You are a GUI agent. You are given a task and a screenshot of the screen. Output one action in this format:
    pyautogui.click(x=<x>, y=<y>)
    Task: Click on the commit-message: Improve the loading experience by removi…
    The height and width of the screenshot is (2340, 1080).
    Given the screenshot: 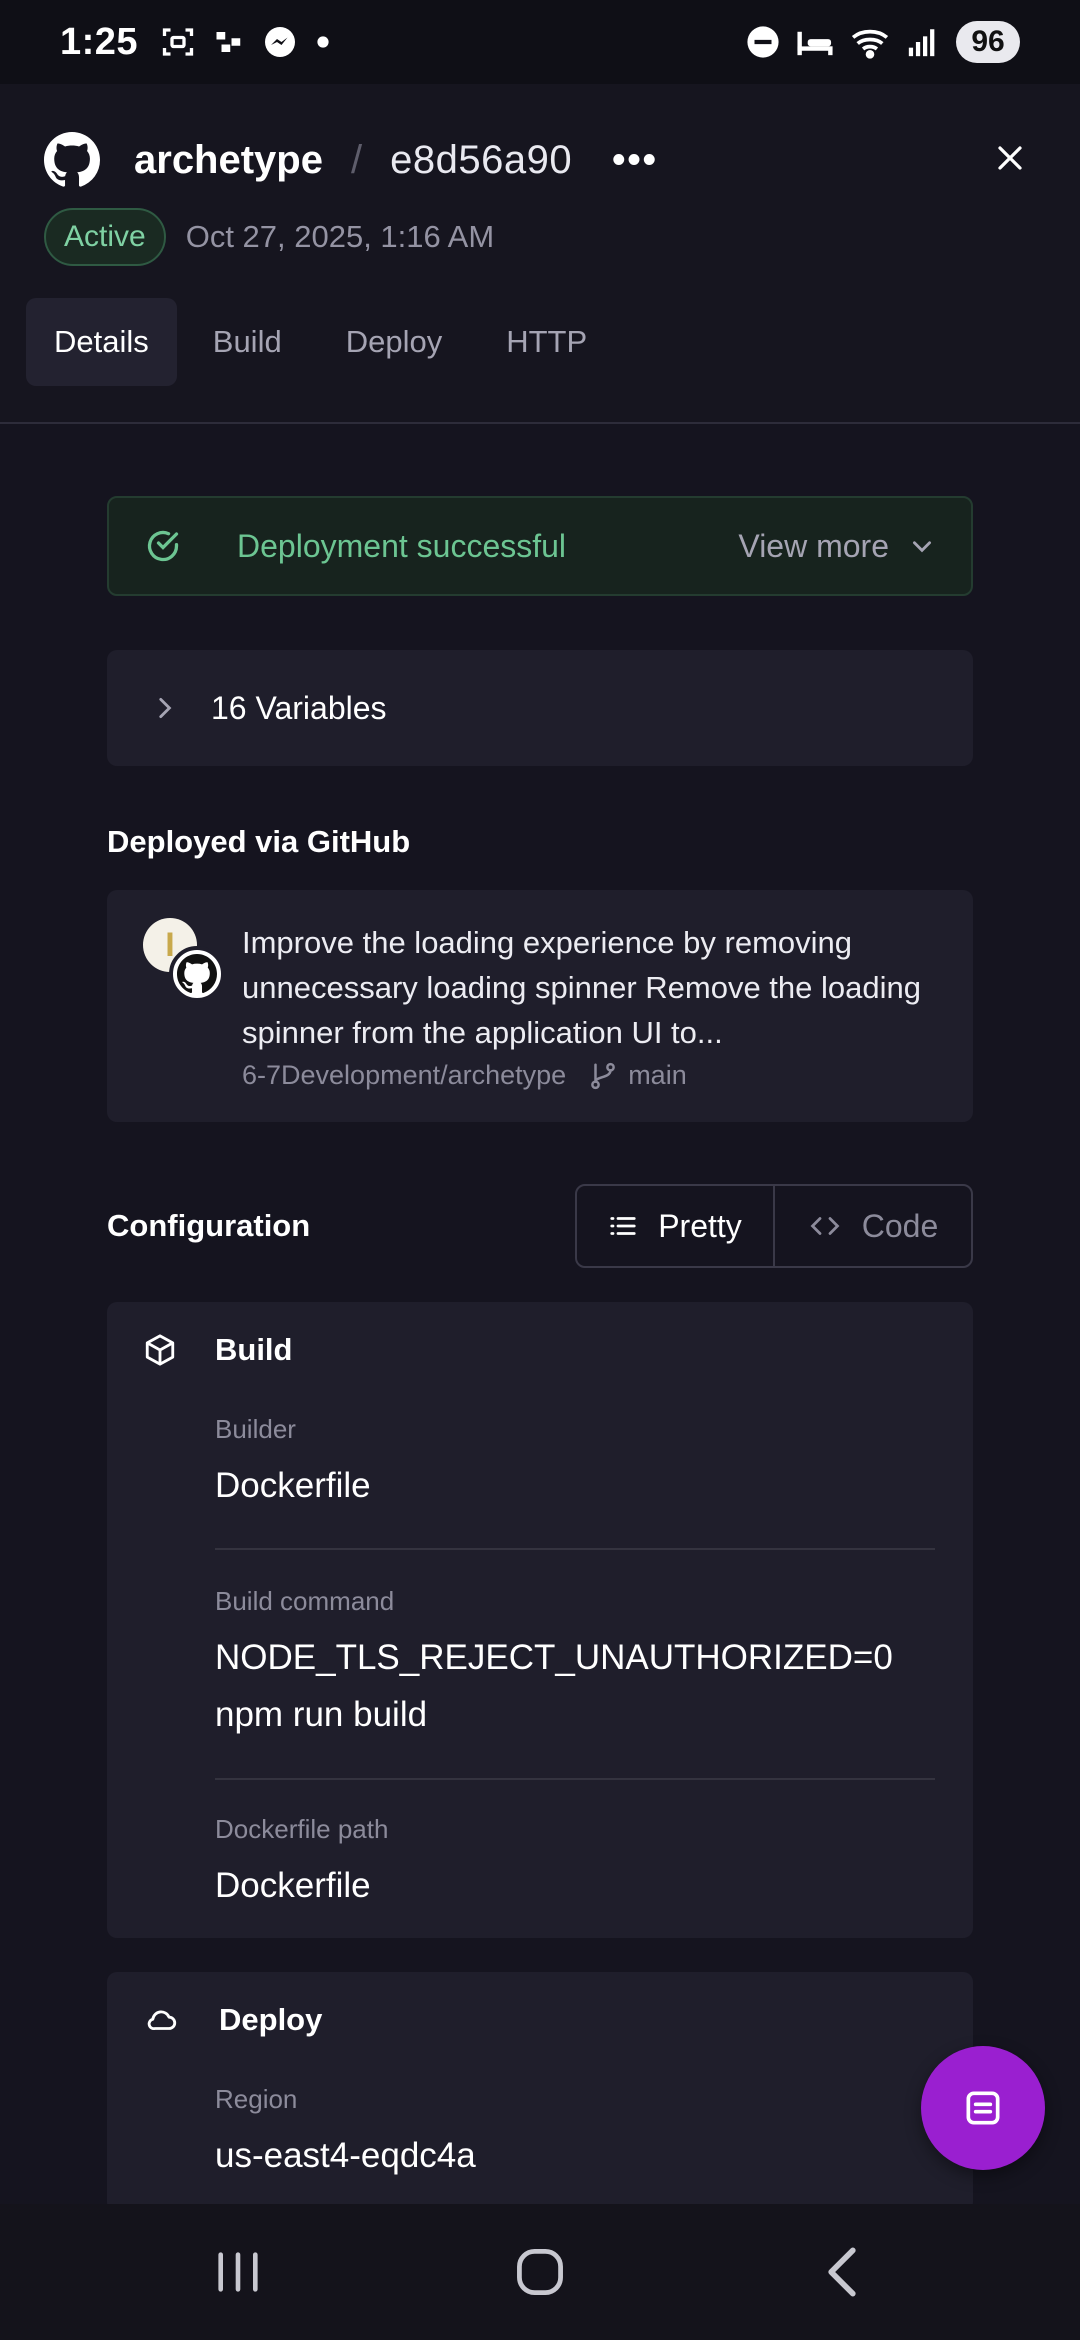 What is the action you would take?
    pyautogui.click(x=581, y=987)
    